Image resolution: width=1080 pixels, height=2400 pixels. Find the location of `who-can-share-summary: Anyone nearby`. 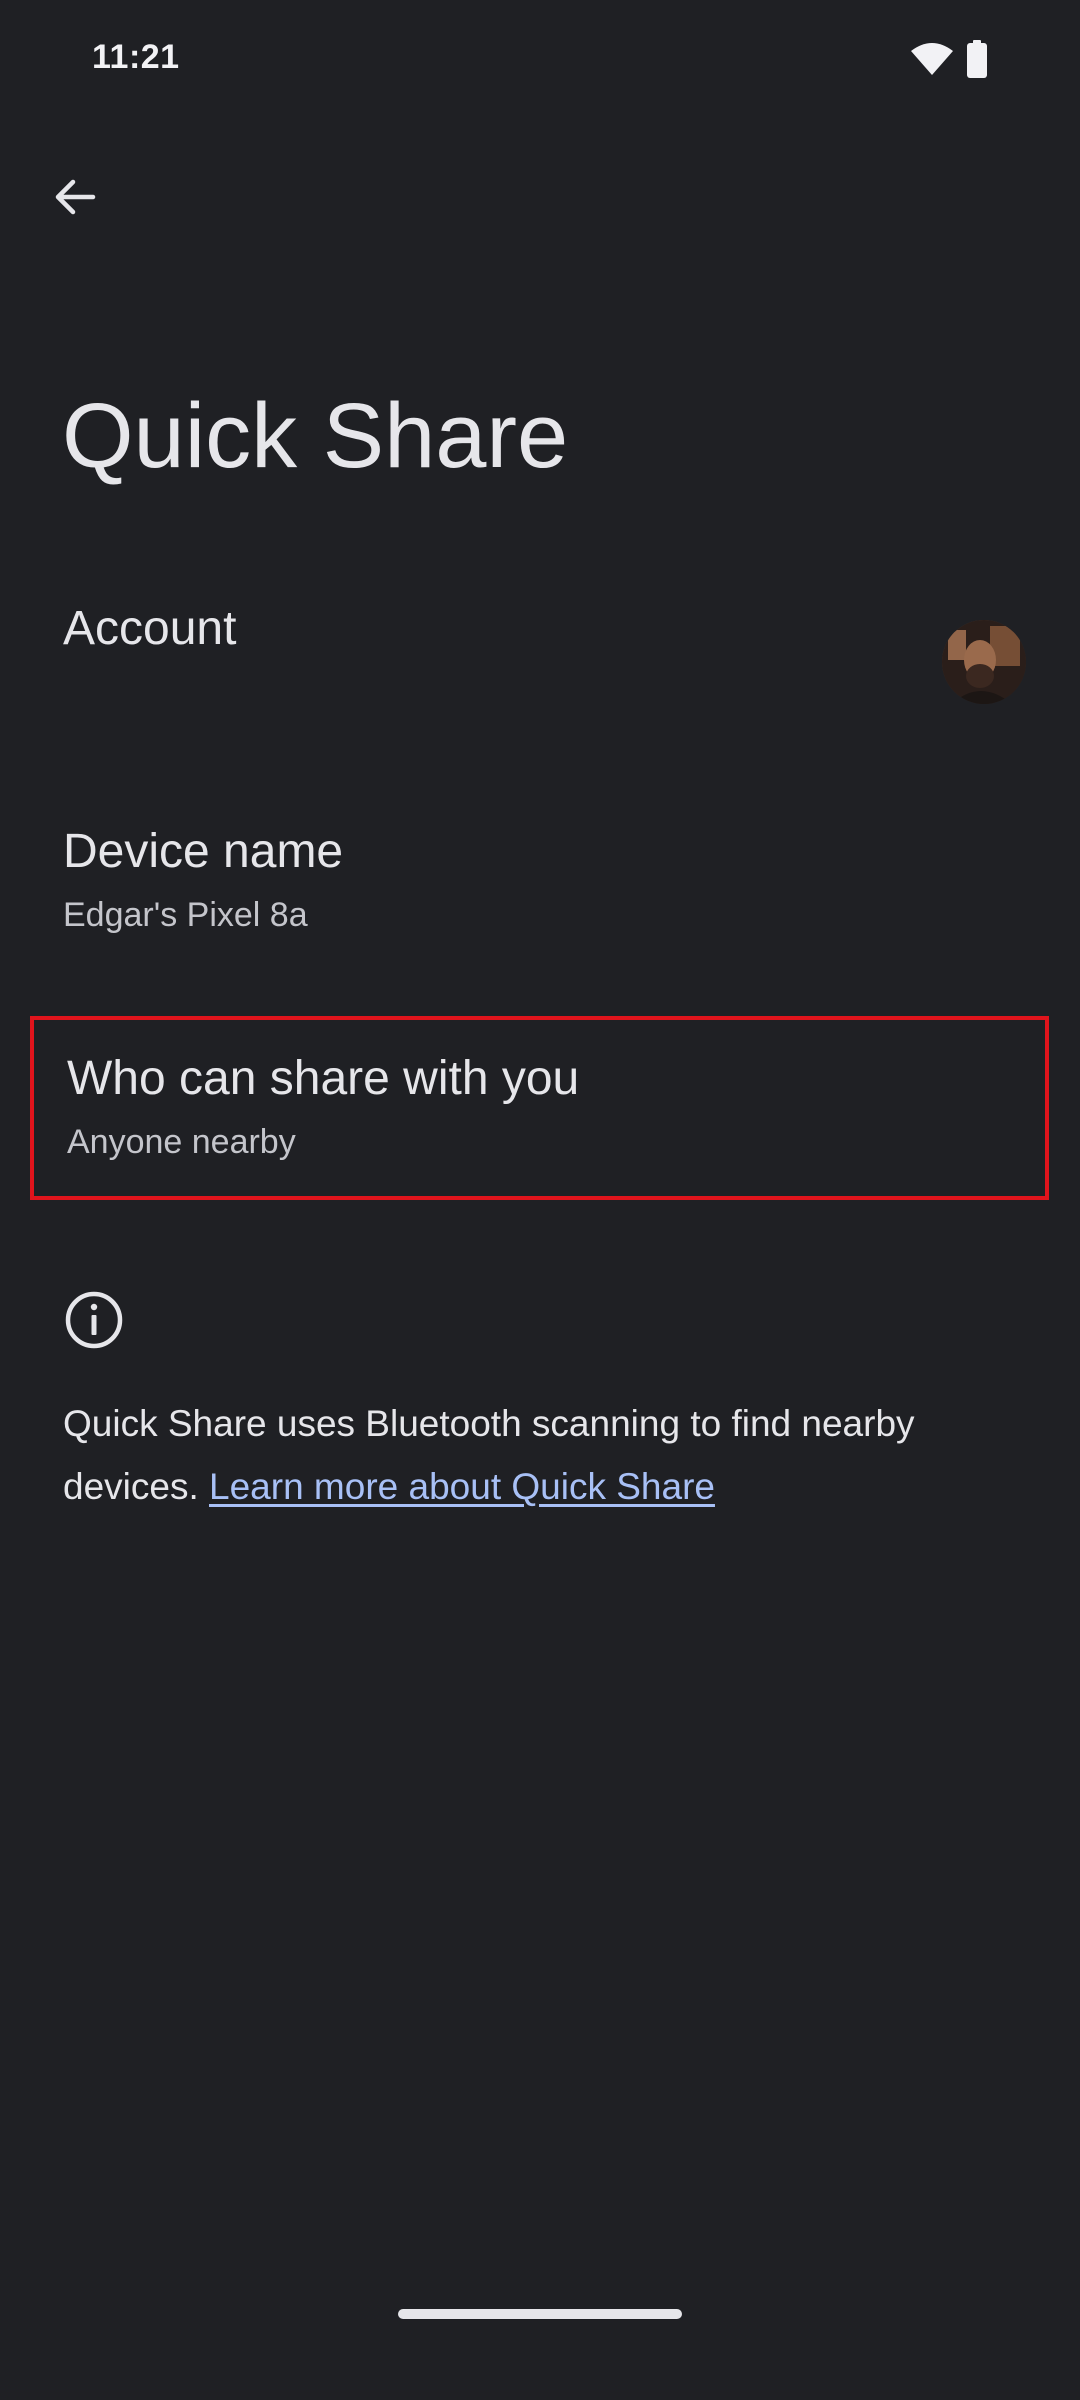

who-can-share-summary: Anyone nearby is located at coordinates (181, 1141).